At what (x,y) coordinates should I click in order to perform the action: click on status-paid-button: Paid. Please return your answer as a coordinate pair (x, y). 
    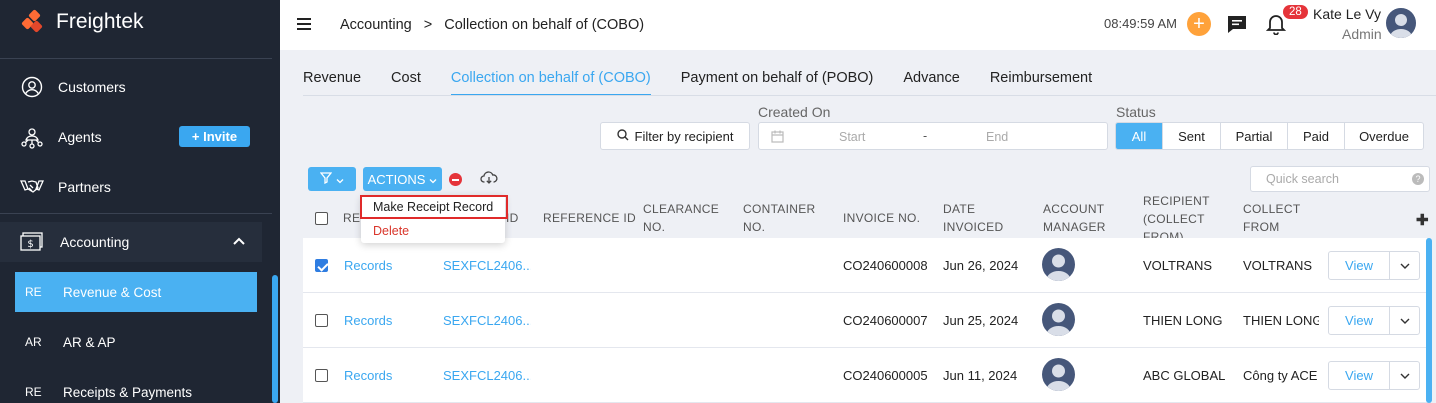
    Looking at the image, I should click on (1315, 136).